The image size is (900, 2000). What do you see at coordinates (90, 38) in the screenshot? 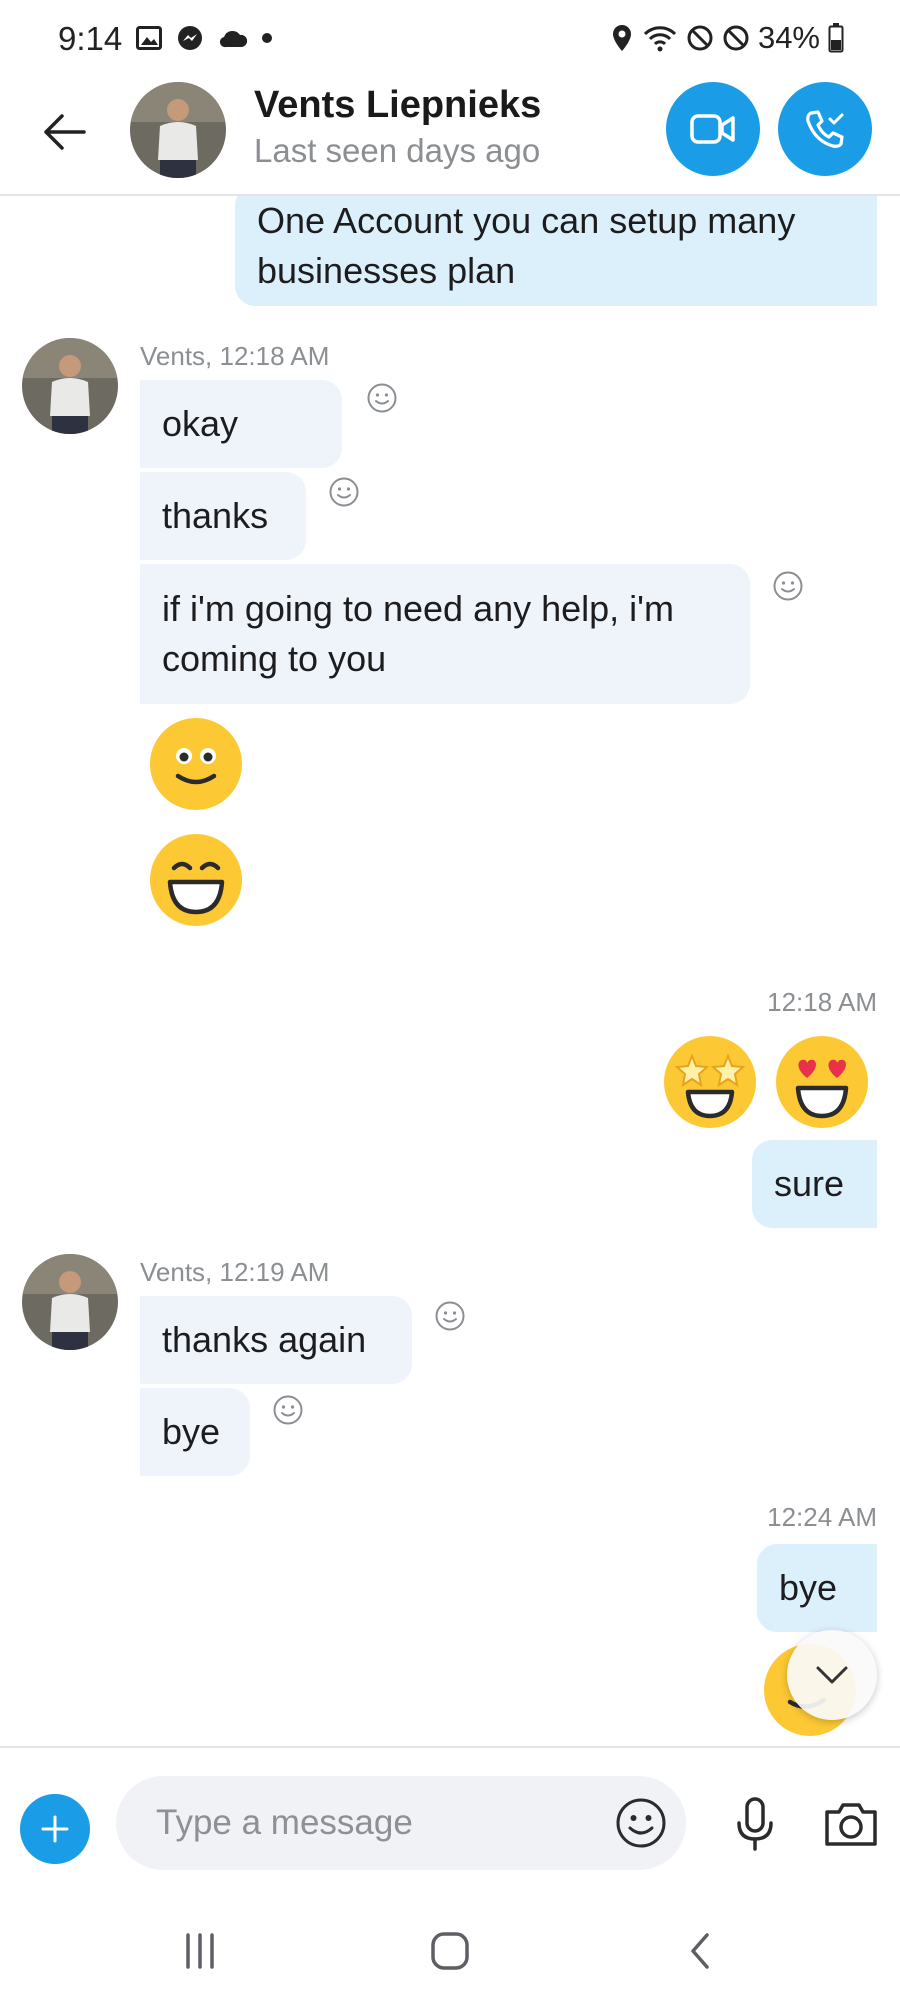
I see `status-time: 9:14` at bounding box center [90, 38].